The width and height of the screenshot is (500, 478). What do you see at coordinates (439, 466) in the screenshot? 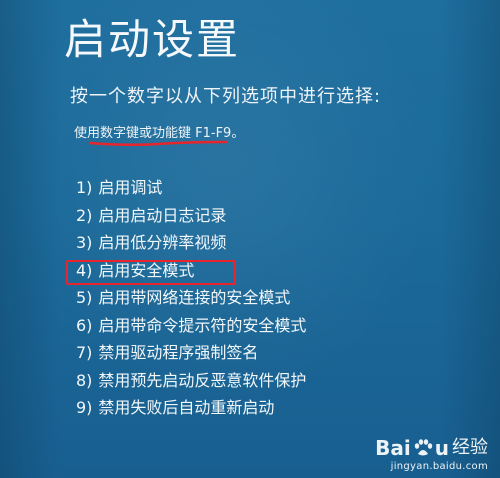
I see `watermark-url: jingyan.baidu.com` at bounding box center [439, 466].